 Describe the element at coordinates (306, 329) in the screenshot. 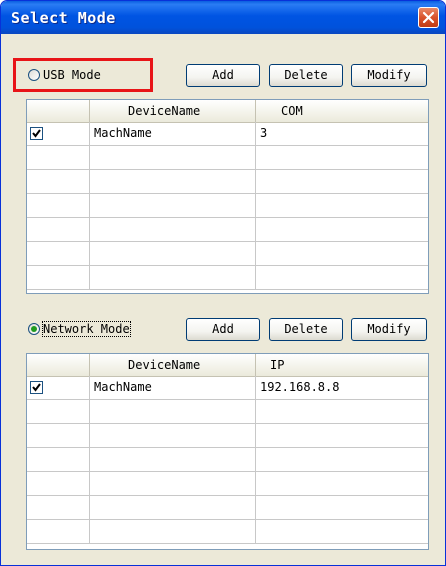

I see `network-delete-button: Delete` at that location.